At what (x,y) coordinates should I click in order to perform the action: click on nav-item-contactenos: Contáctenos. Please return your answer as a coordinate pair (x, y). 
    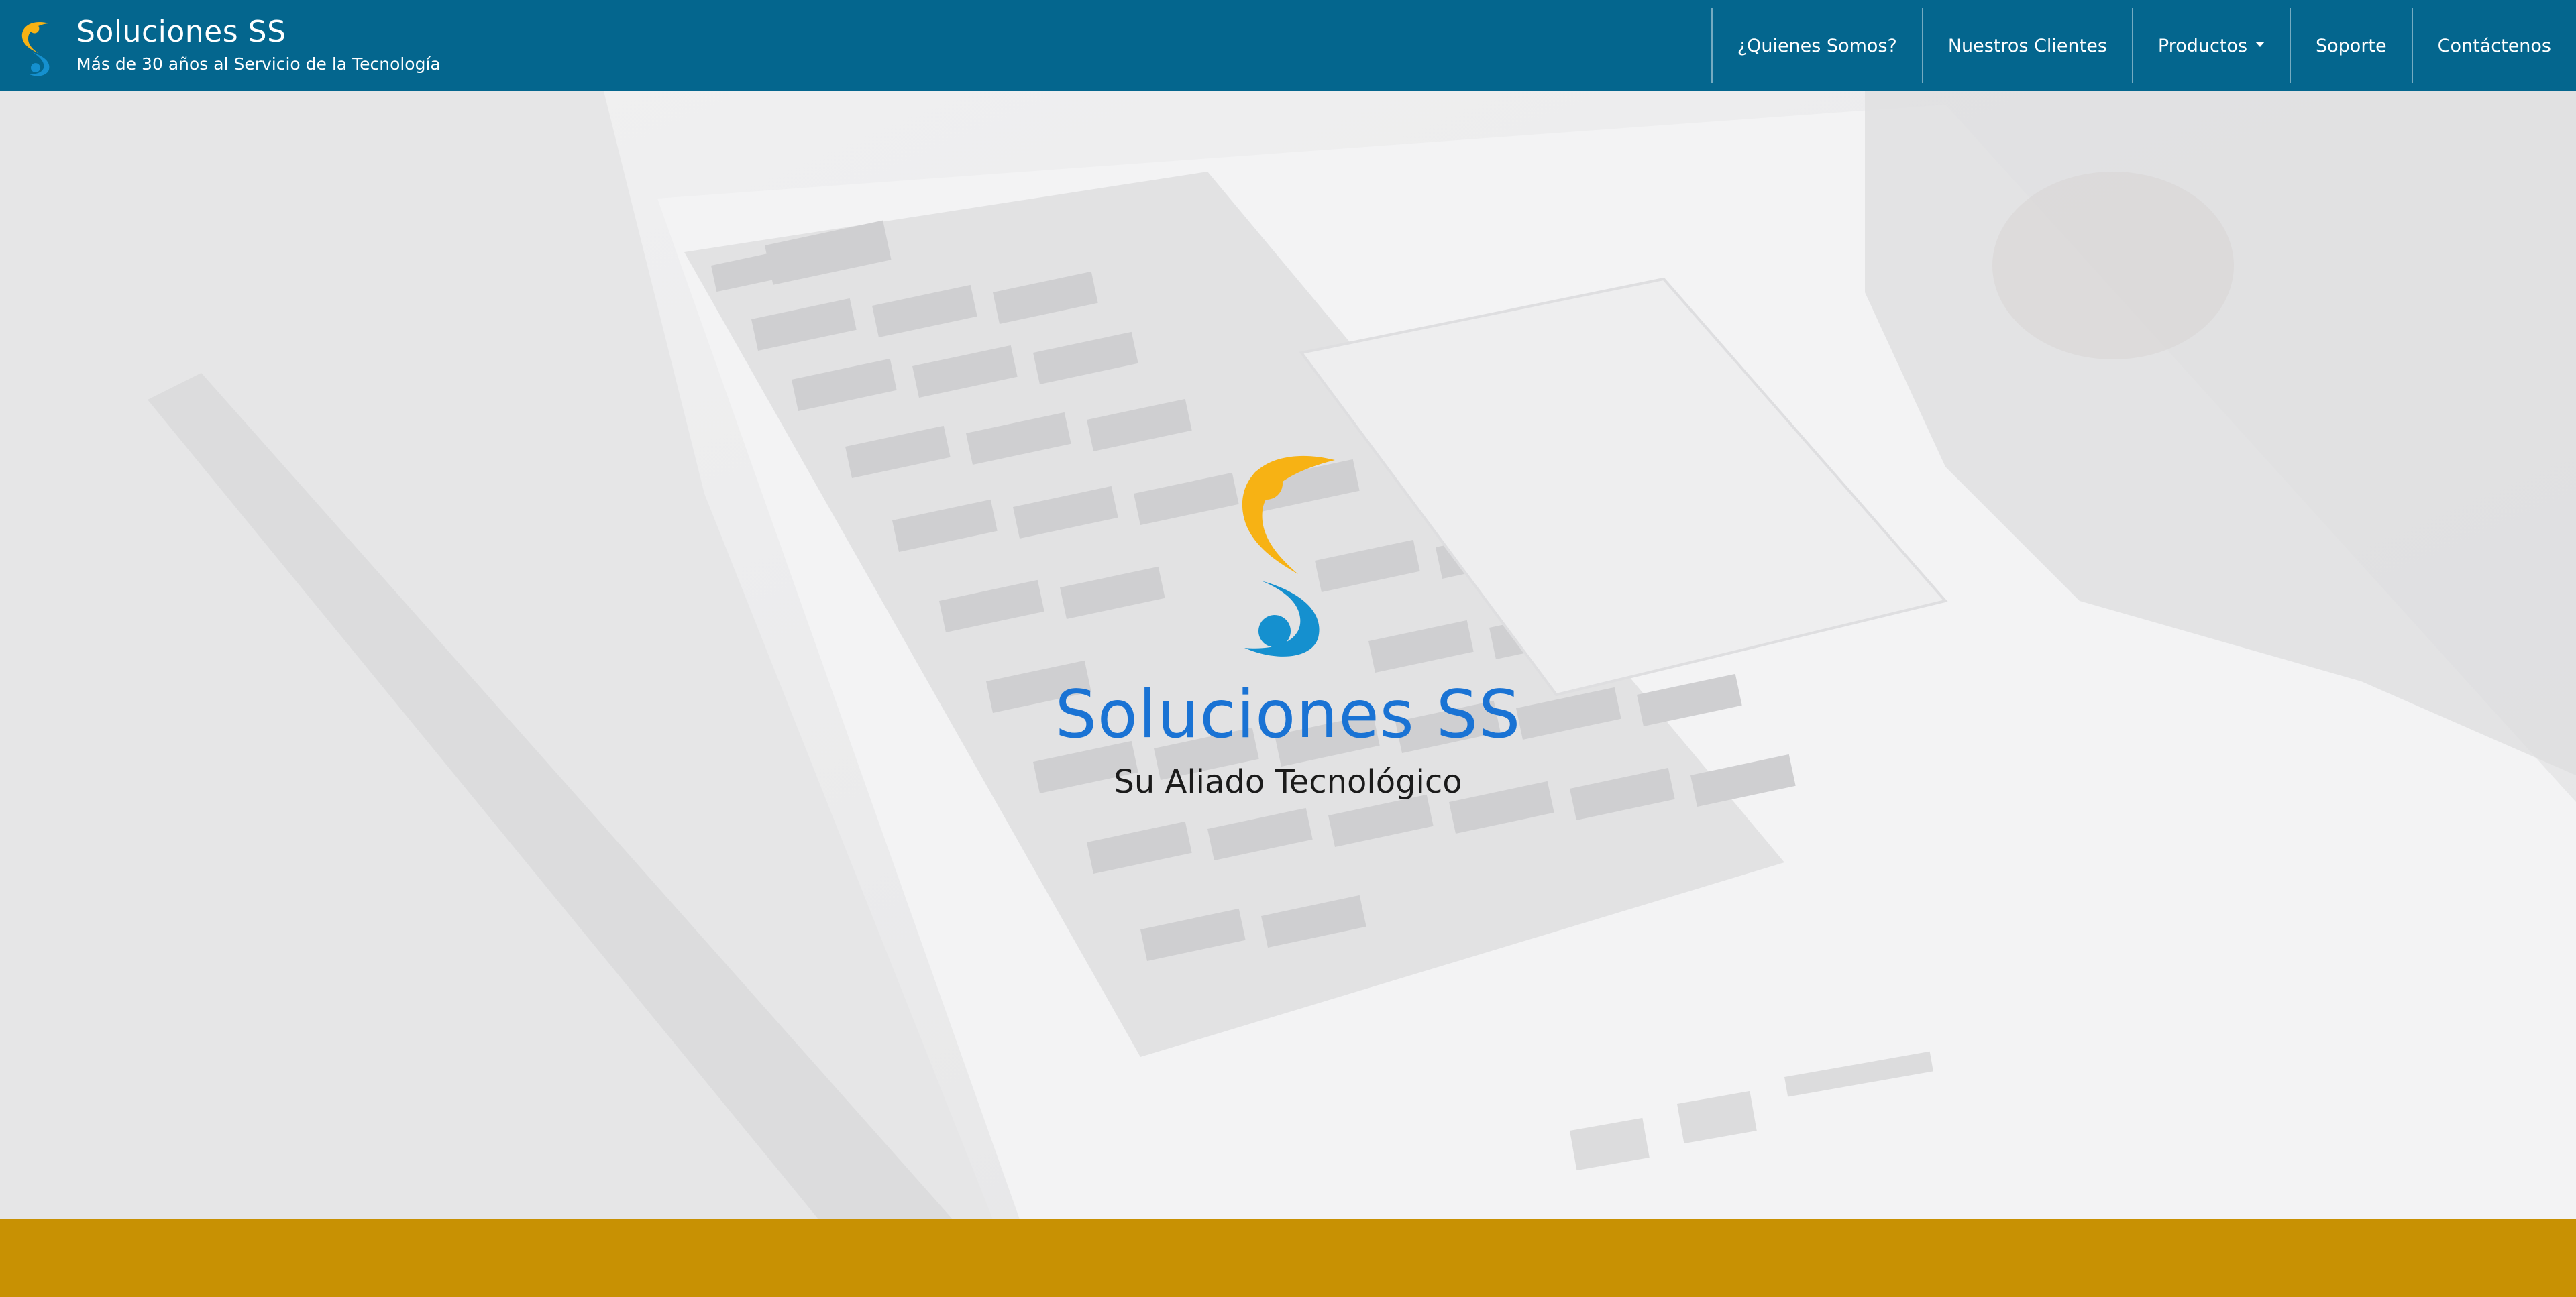
    Looking at the image, I should click on (2493, 45).